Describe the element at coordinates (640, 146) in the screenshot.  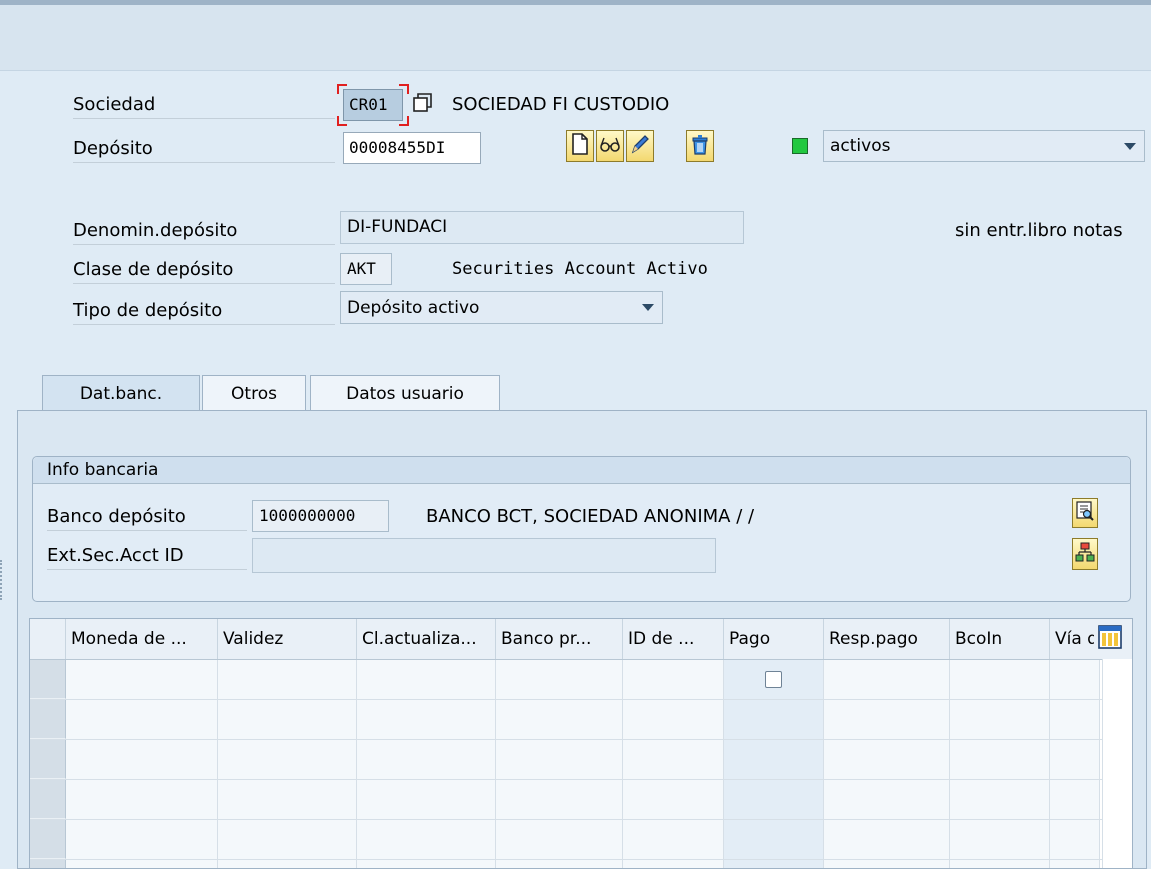
I see `change-button` at that location.